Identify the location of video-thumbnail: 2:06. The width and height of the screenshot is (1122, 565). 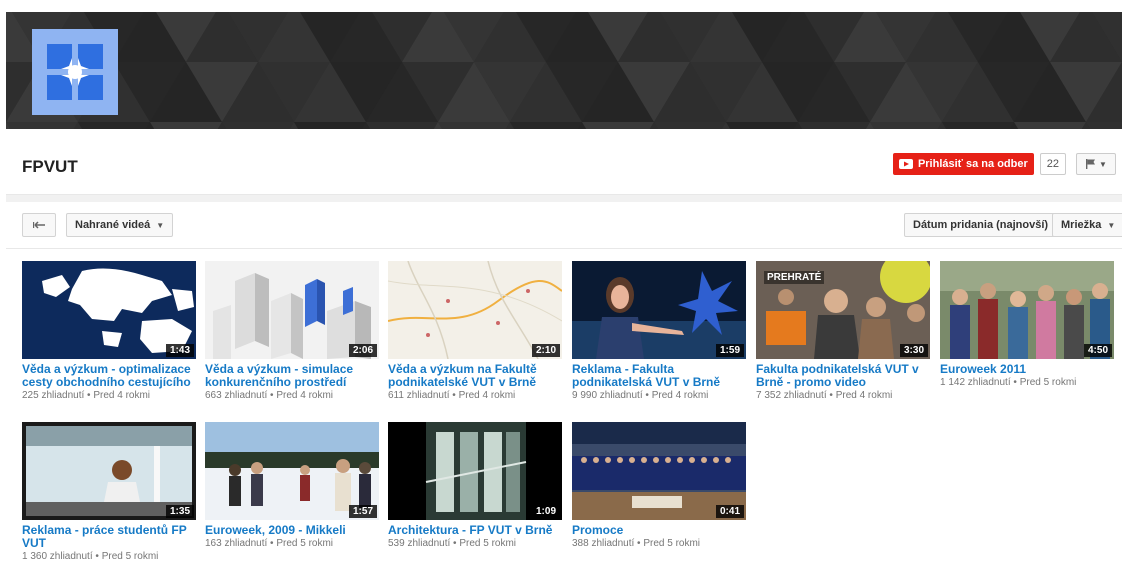
(292, 310).